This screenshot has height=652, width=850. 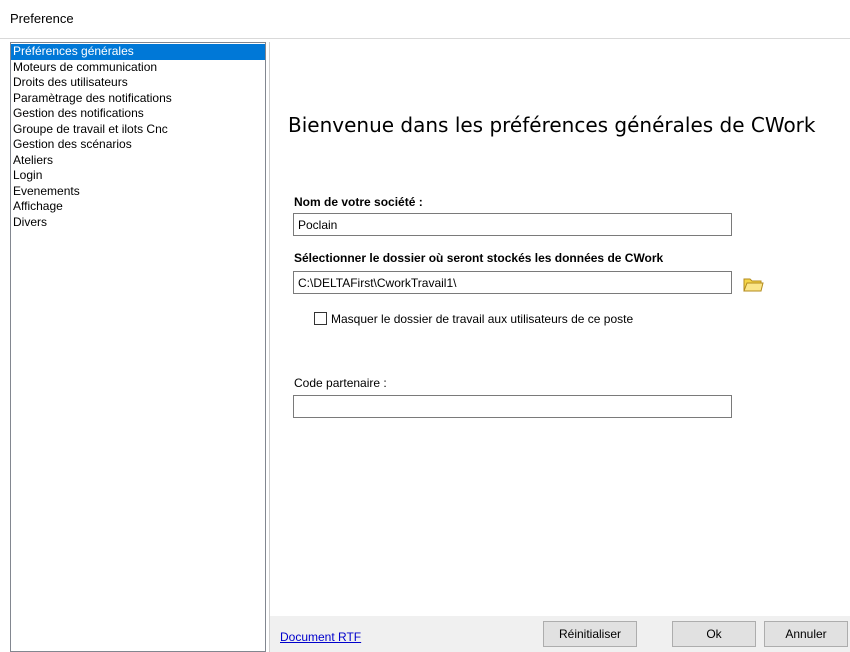 I want to click on nav-item-evenements: Evenements, so click(x=138, y=192).